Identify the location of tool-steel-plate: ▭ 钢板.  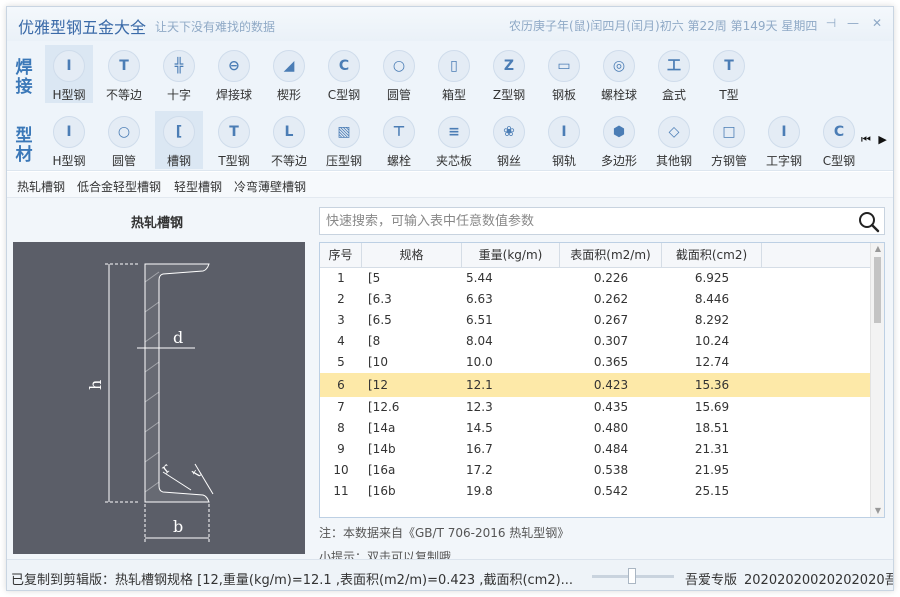
(564, 74).